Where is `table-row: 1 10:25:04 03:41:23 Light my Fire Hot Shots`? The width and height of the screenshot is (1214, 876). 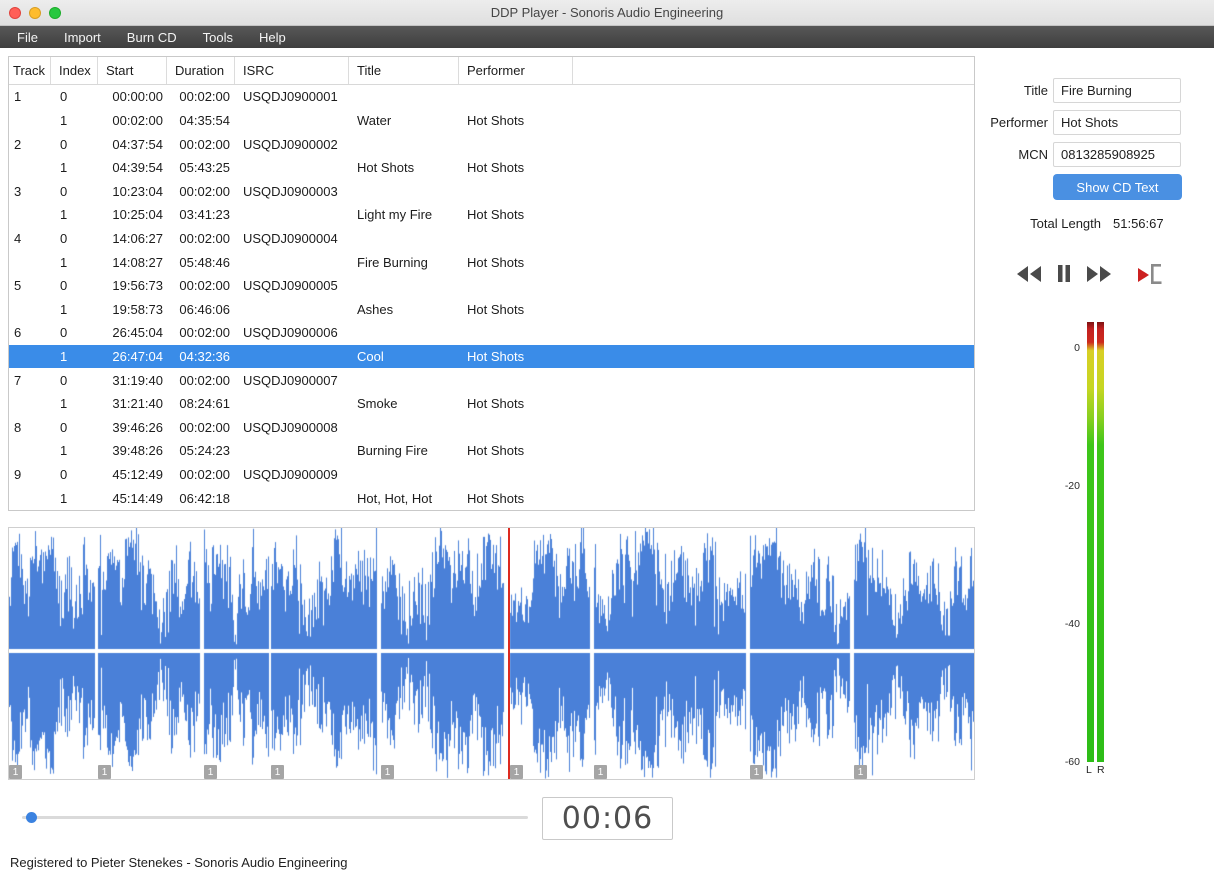
table-row: 1 10:25:04 03:41:23 Light my Fire Hot Shots is located at coordinates (491, 215).